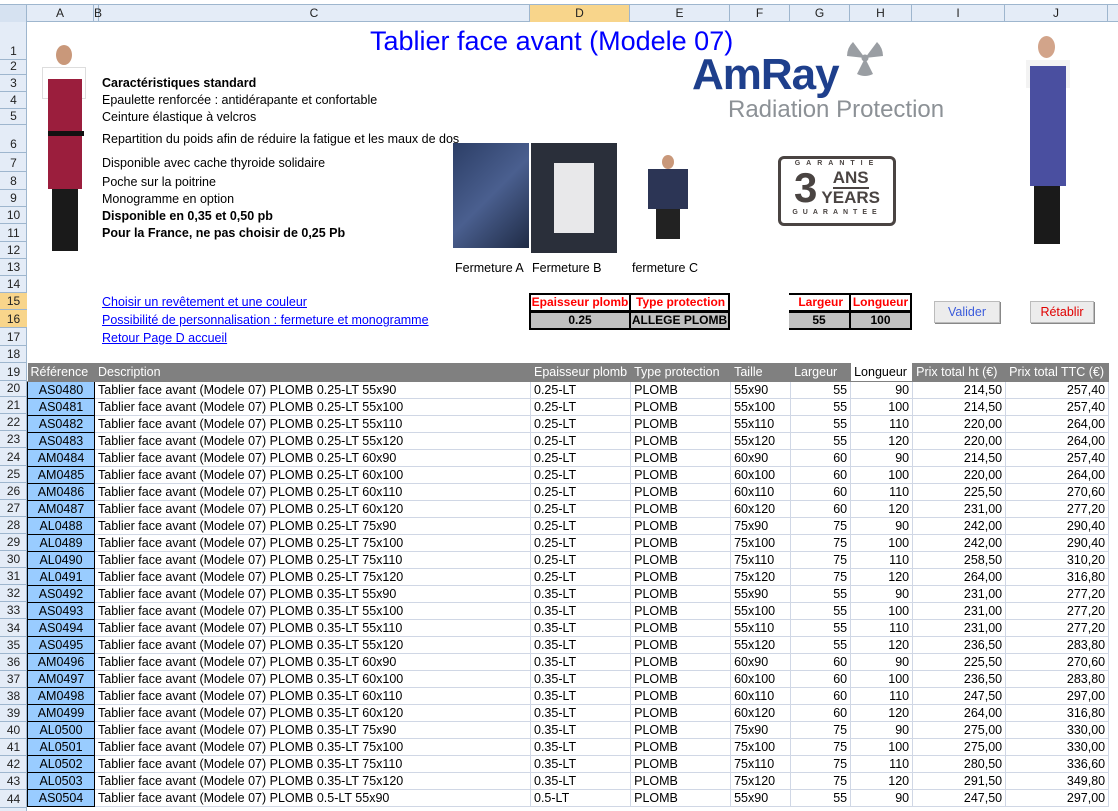 This screenshot has width=1118, height=811. I want to click on reference-cell: AS0495, so click(61, 645).